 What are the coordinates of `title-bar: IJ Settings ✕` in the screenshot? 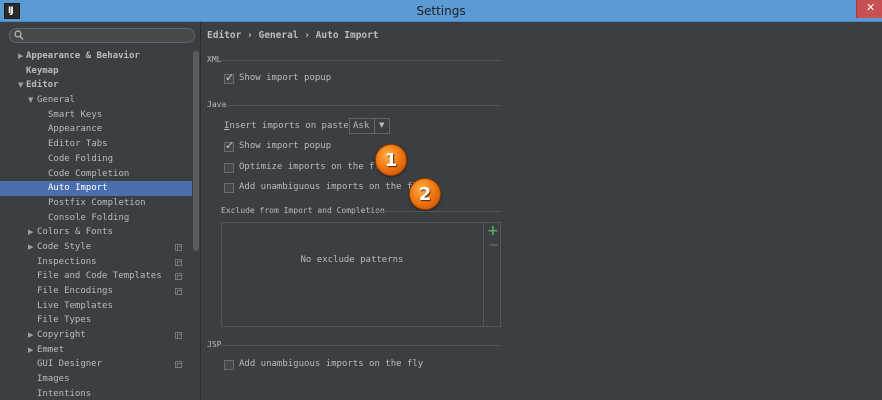 It's located at (441, 11).